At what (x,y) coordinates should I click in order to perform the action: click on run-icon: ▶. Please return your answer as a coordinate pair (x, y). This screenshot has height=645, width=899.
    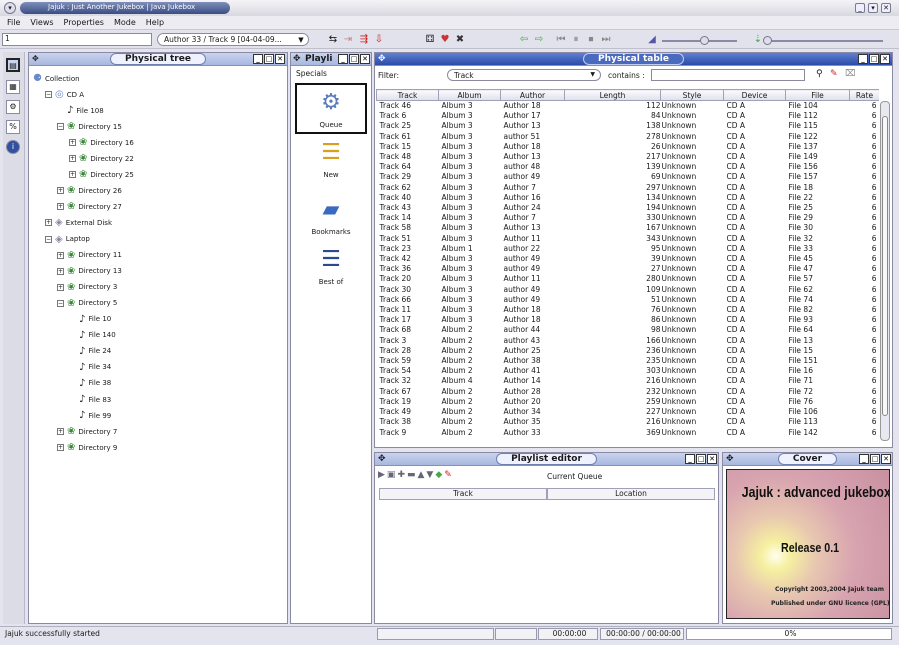
    Looking at the image, I should click on (382, 475).